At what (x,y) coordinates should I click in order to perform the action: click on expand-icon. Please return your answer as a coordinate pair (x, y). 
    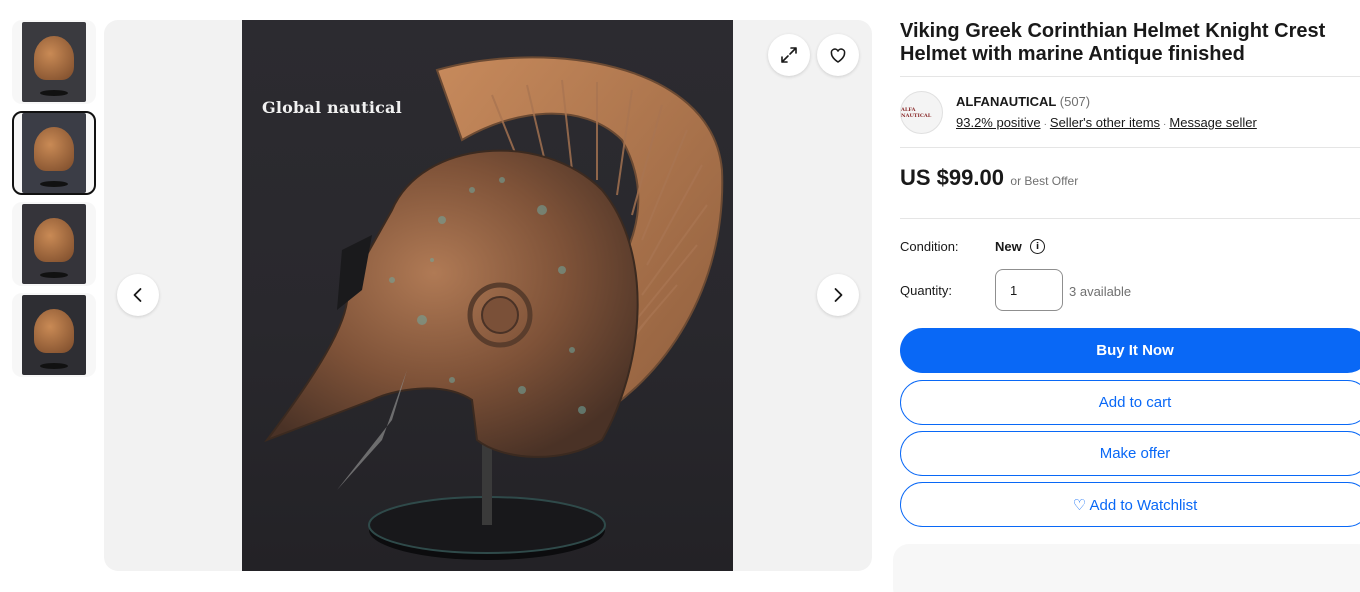
    Looking at the image, I should click on (789, 55).